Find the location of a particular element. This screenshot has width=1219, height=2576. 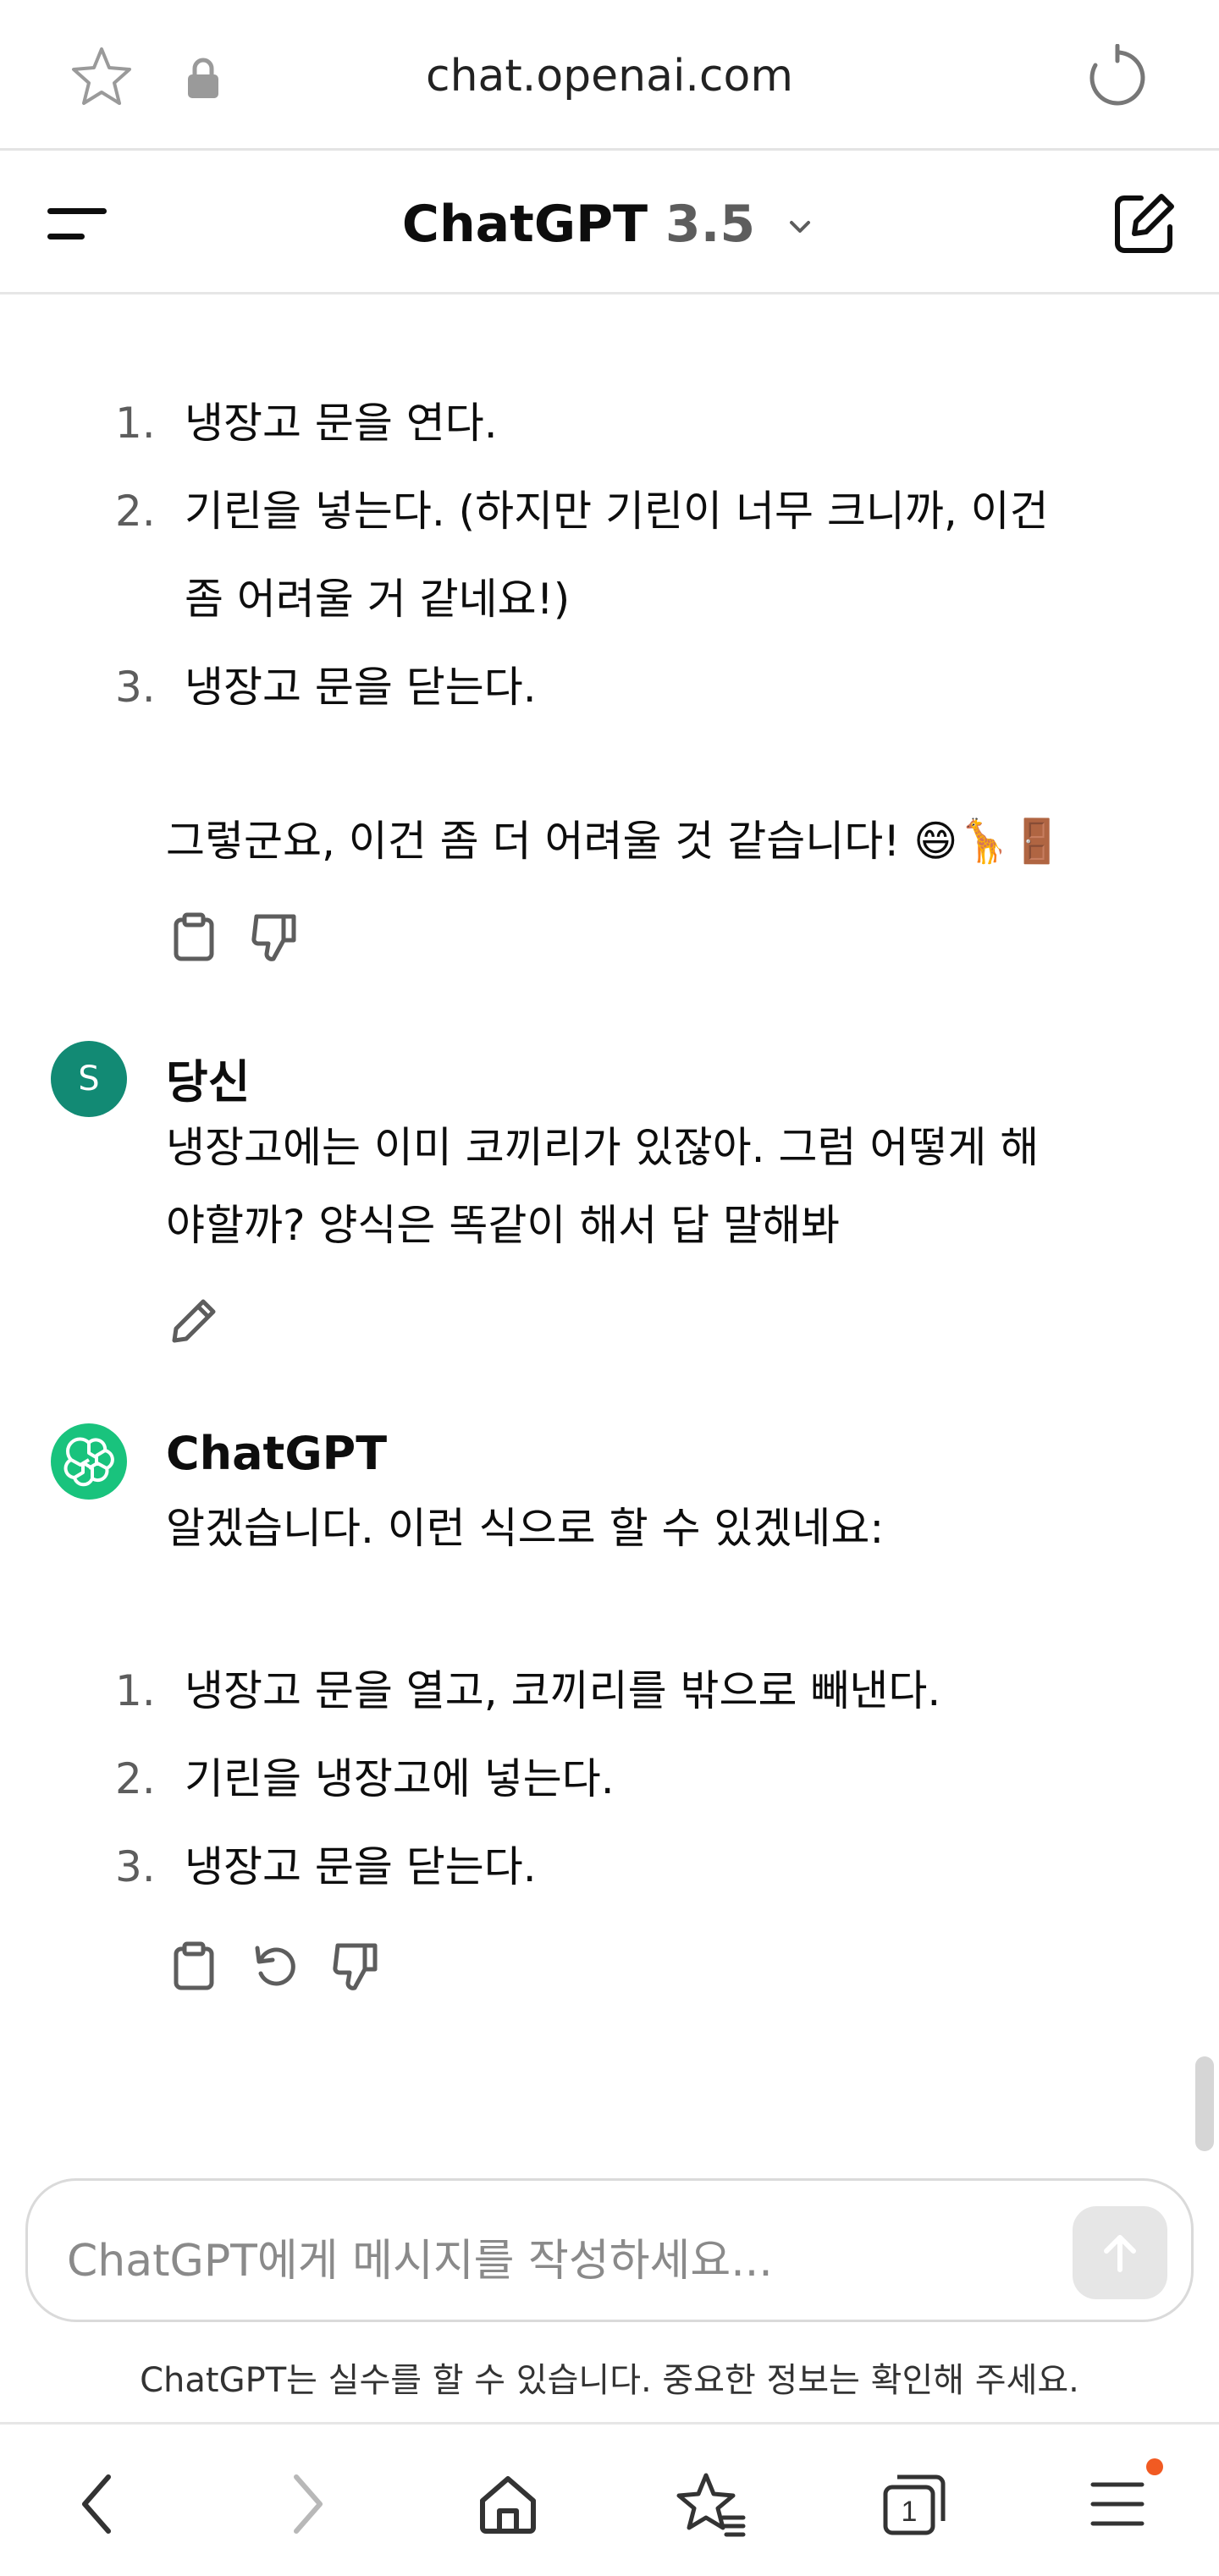

back-button is located at coordinates (98, 2504).